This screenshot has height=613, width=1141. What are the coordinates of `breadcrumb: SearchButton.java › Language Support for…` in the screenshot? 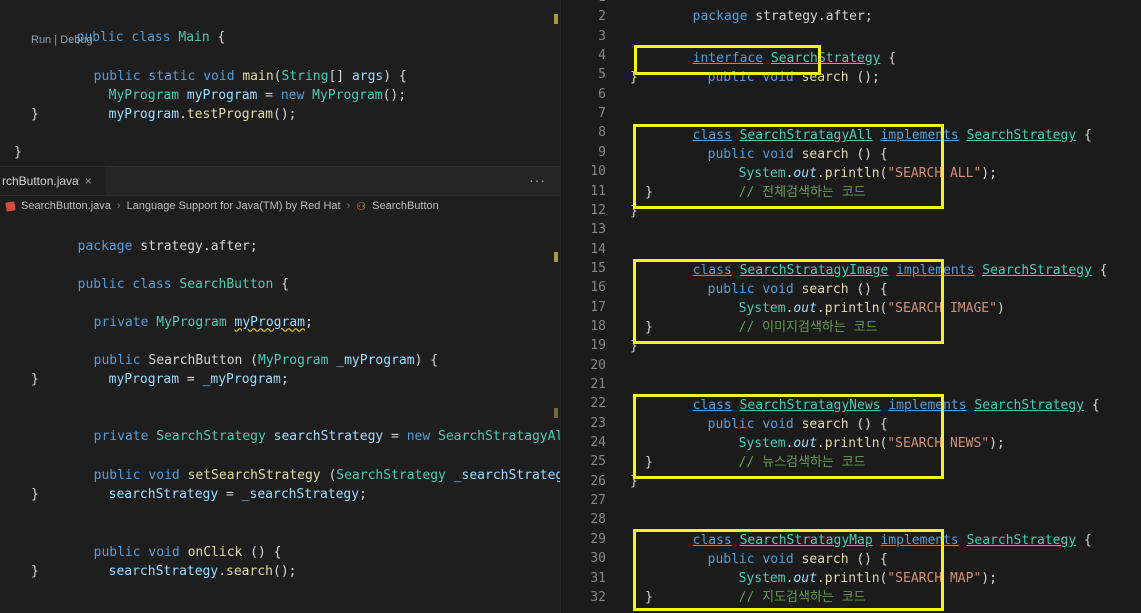 It's located at (280, 206).